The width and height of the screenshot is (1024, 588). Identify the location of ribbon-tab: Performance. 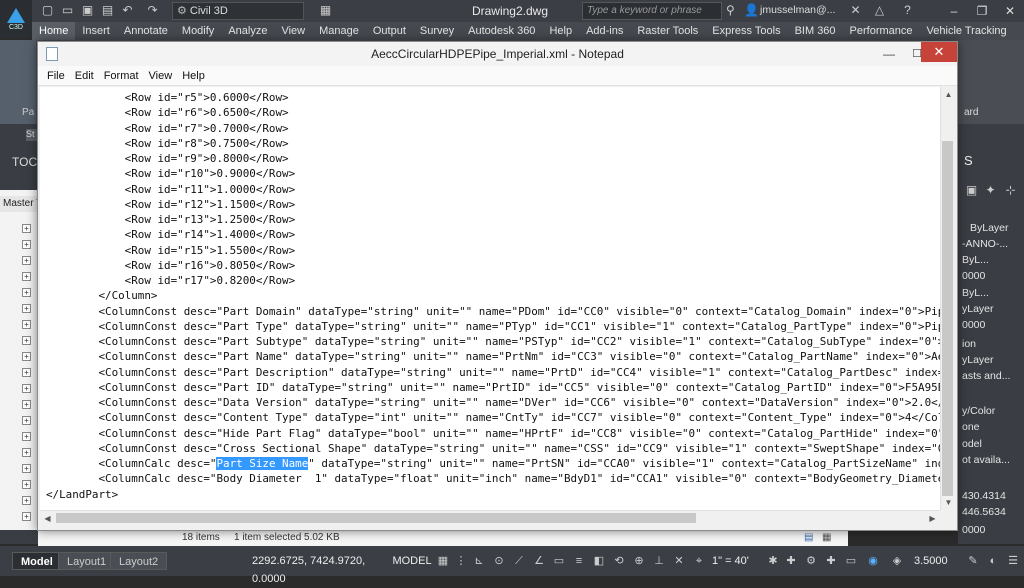
(881, 31).